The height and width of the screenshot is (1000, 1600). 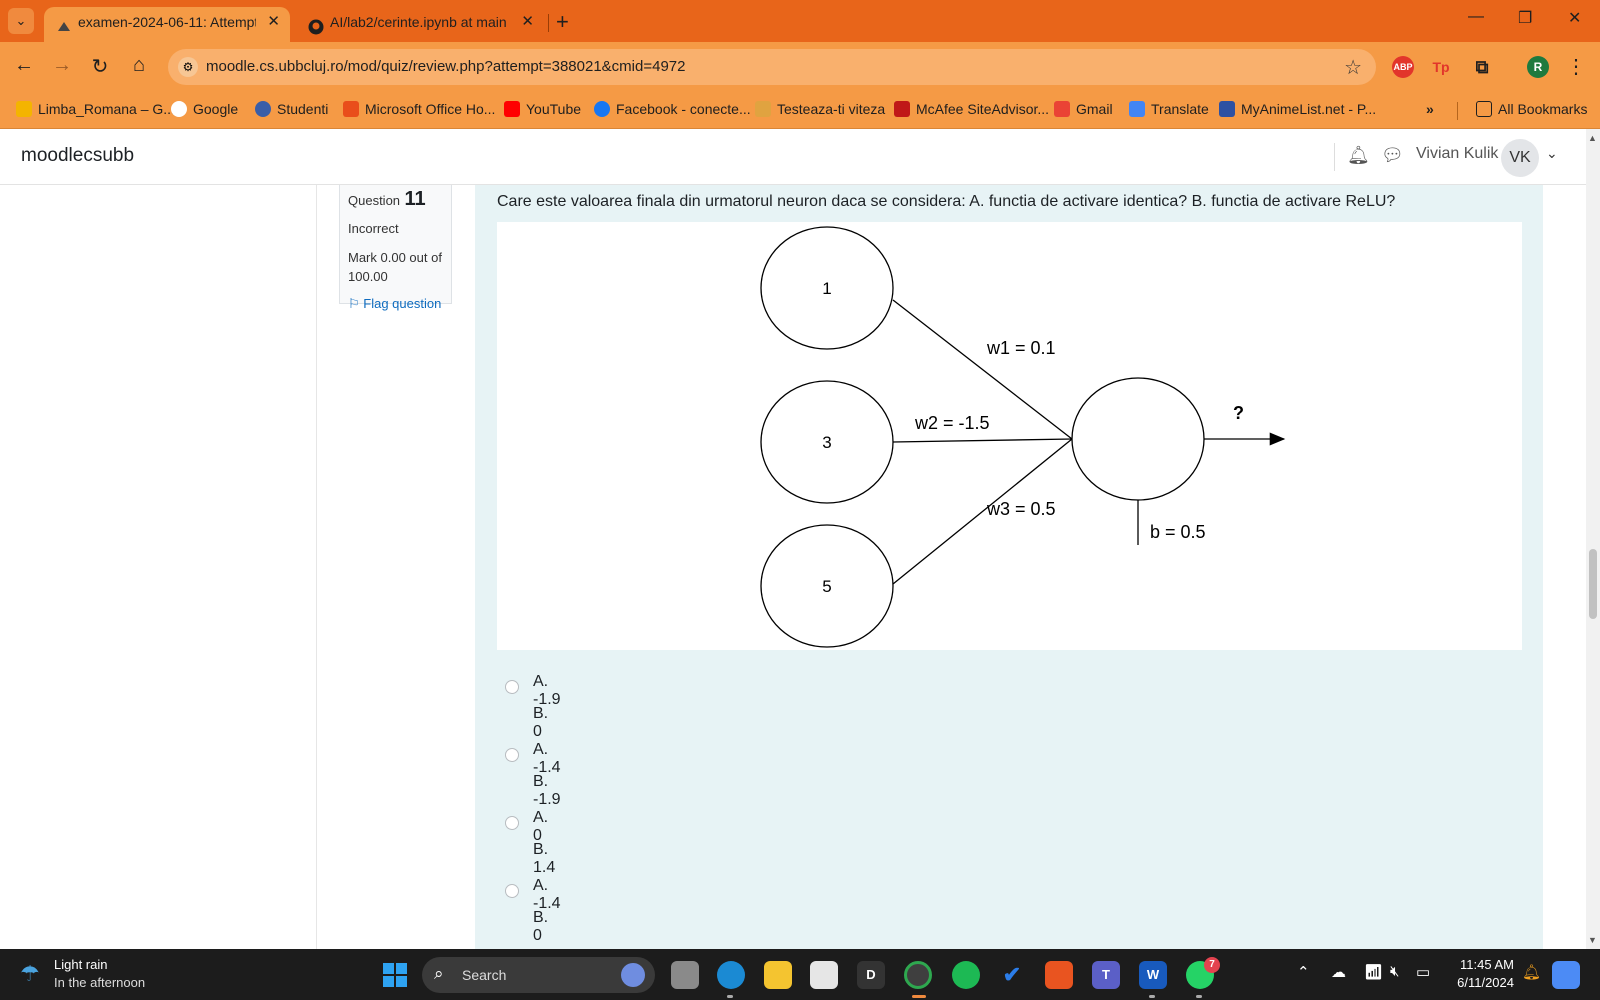 What do you see at coordinates (538, 975) in the screenshot?
I see `taskbar-search: ⌕ Search` at bounding box center [538, 975].